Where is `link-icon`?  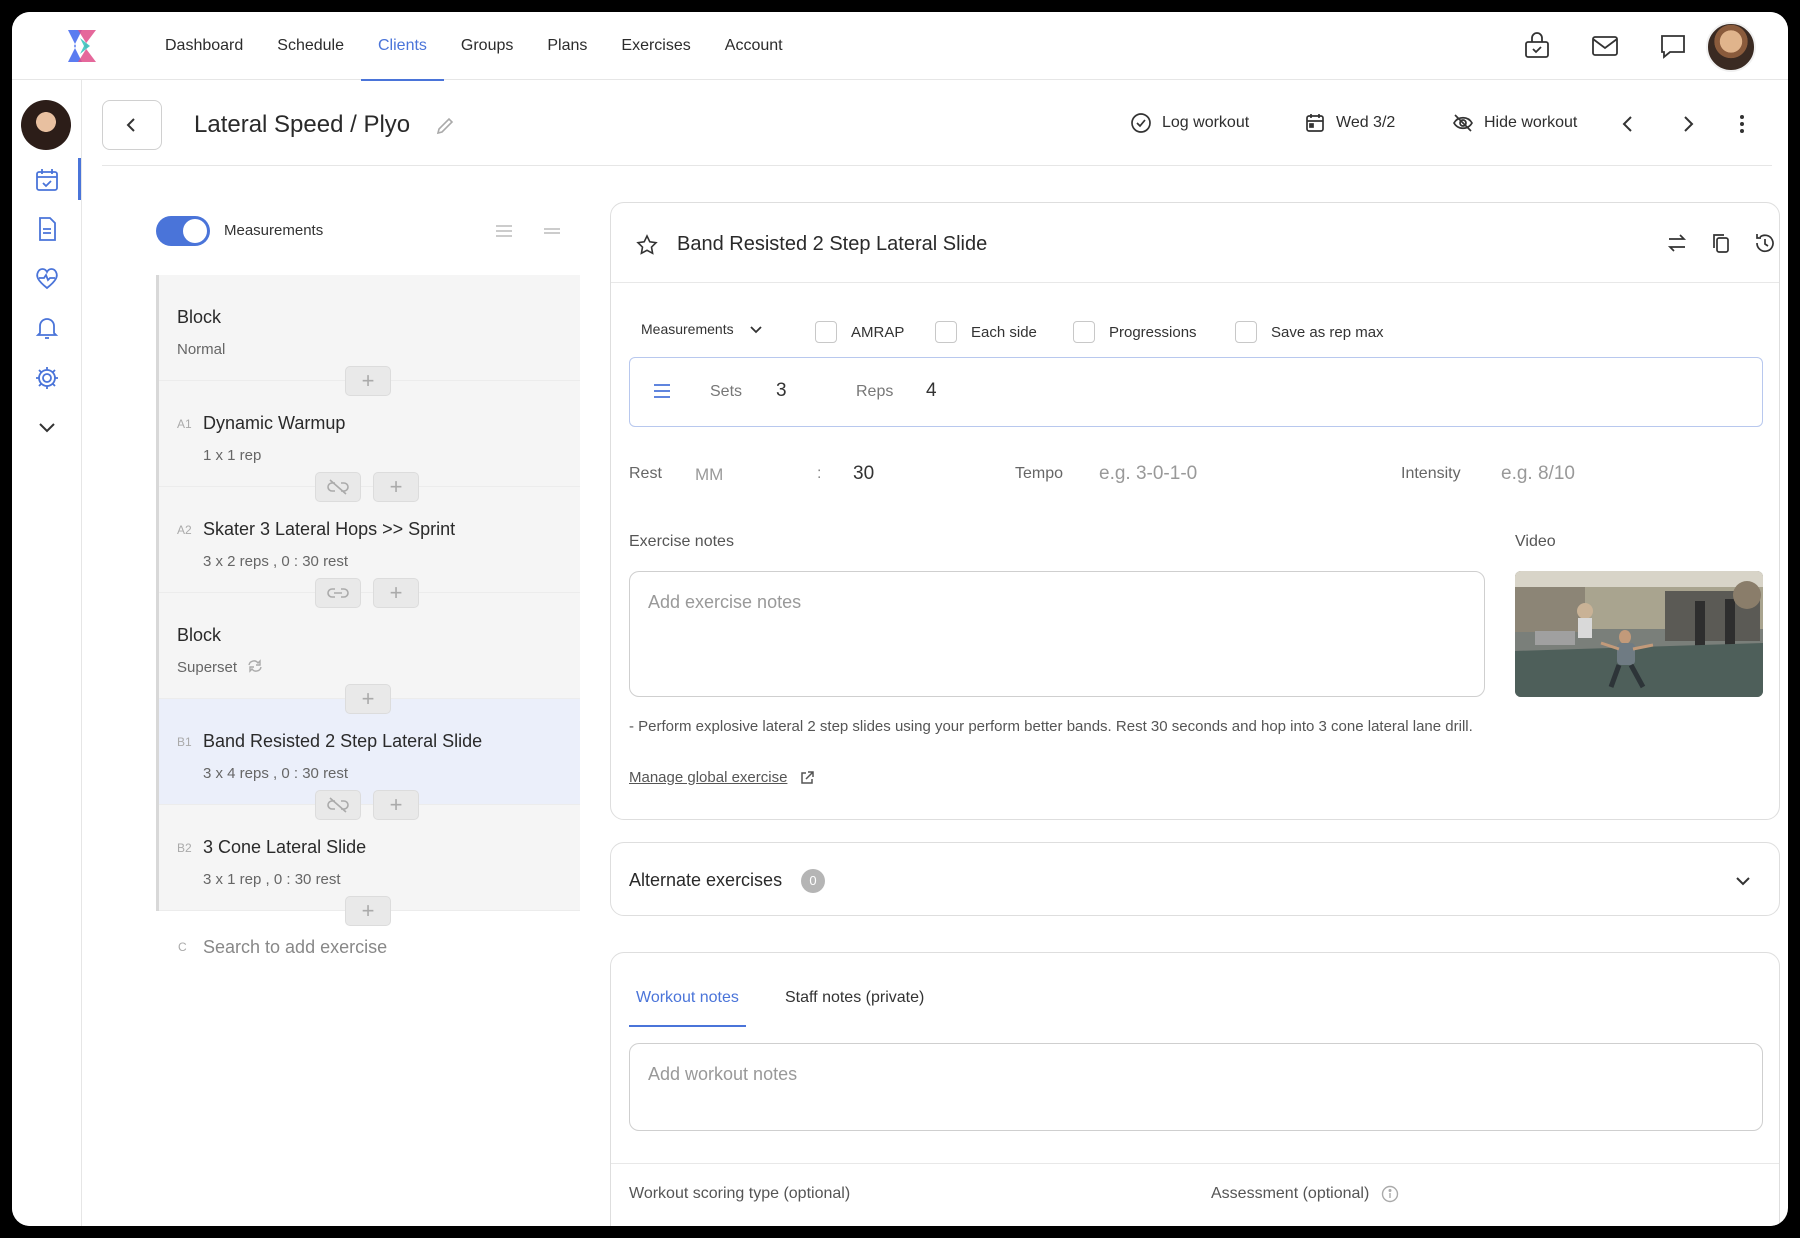
link-icon is located at coordinates (338, 593).